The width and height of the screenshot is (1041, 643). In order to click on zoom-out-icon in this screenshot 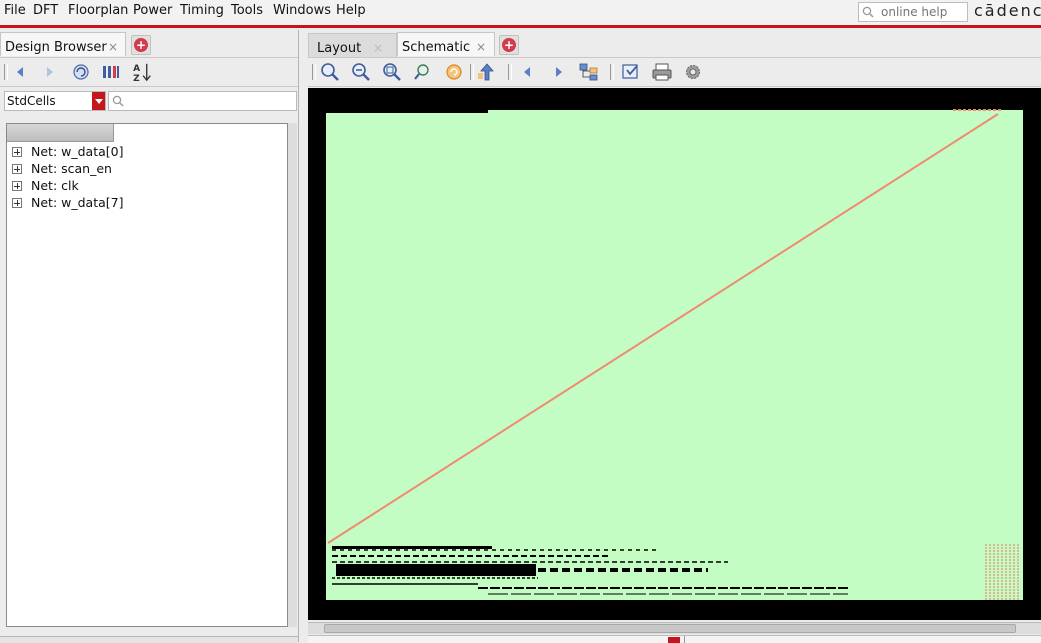, I will do `click(361, 72)`.